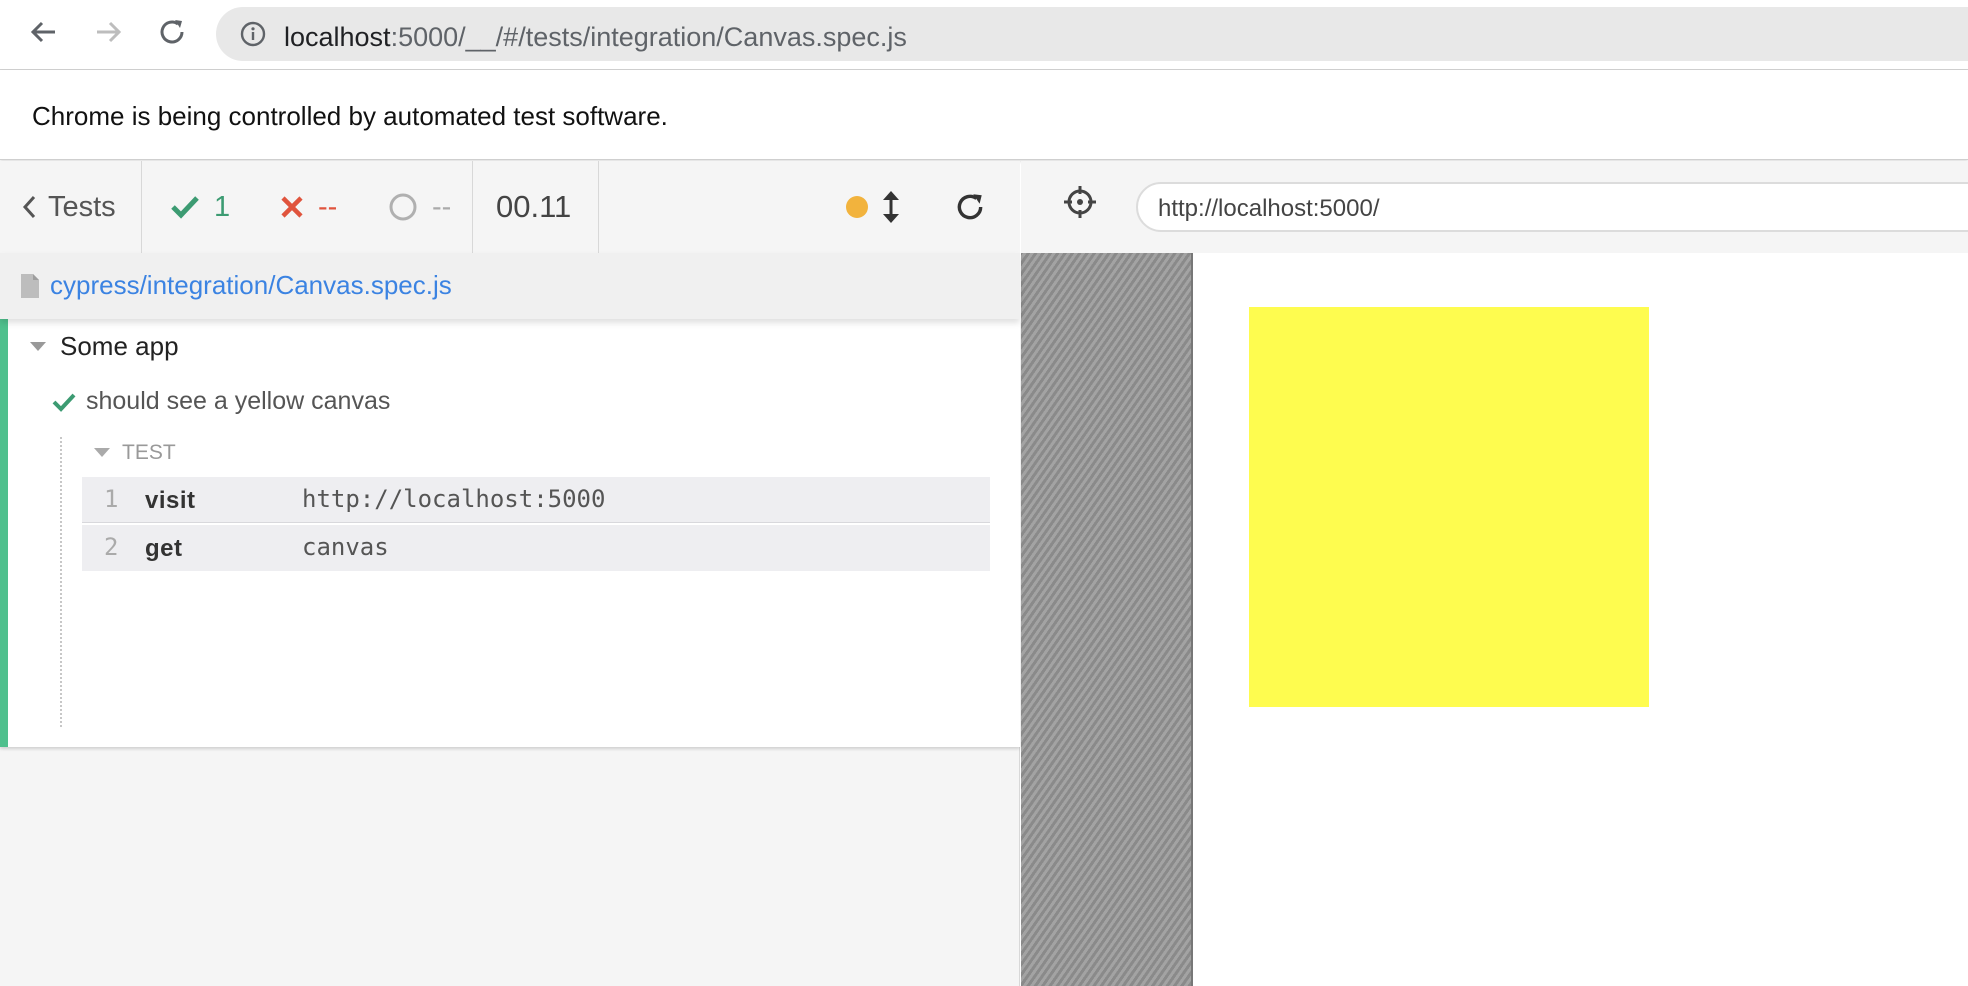  What do you see at coordinates (1106, 619) in the screenshot?
I see `aut-viewport-background` at bounding box center [1106, 619].